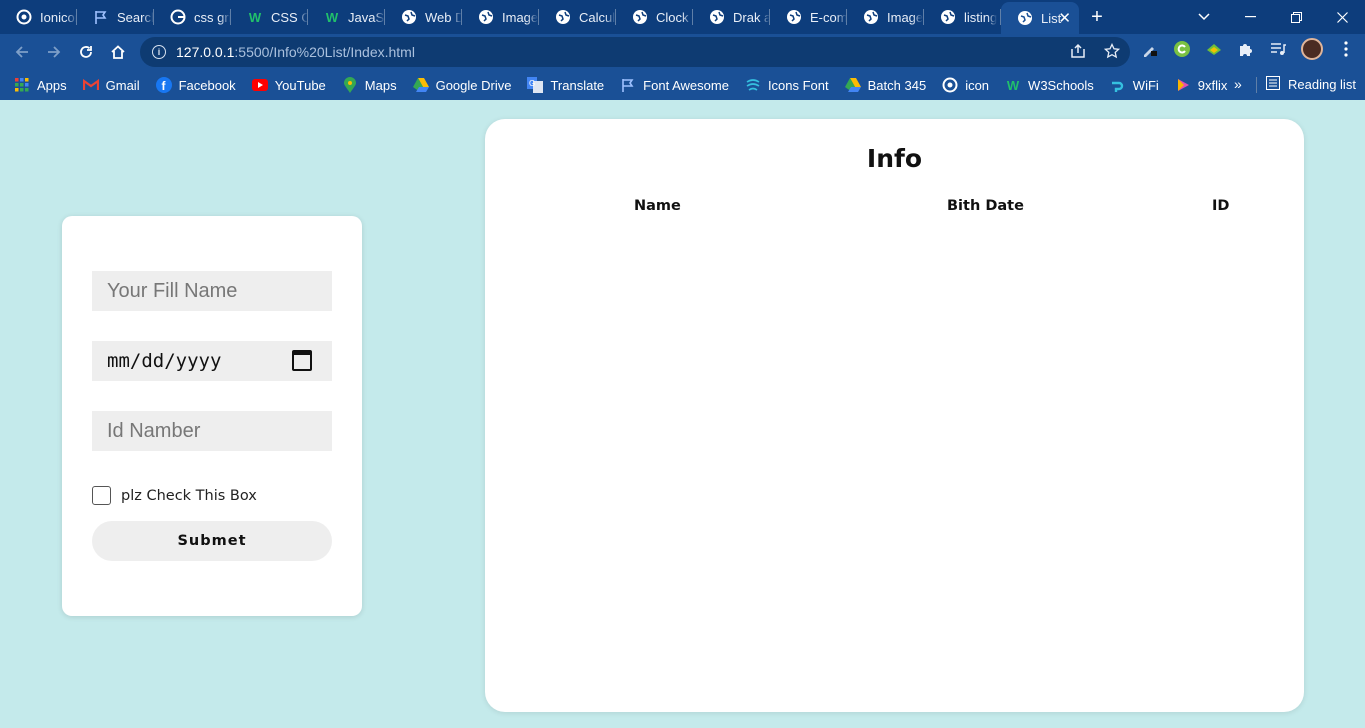  What do you see at coordinates (1238, 84) in the screenshot?
I see `more-bookmarks-icon: »` at bounding box center [1238, 84].